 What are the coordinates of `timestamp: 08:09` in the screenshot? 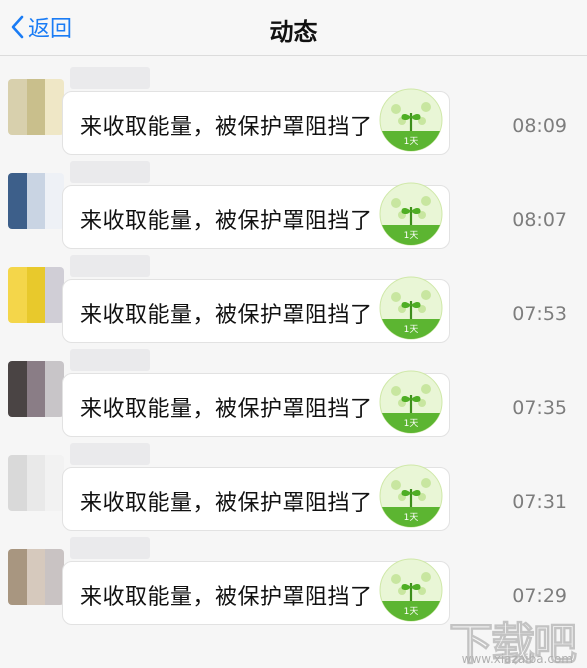 It's located at (539, 126).